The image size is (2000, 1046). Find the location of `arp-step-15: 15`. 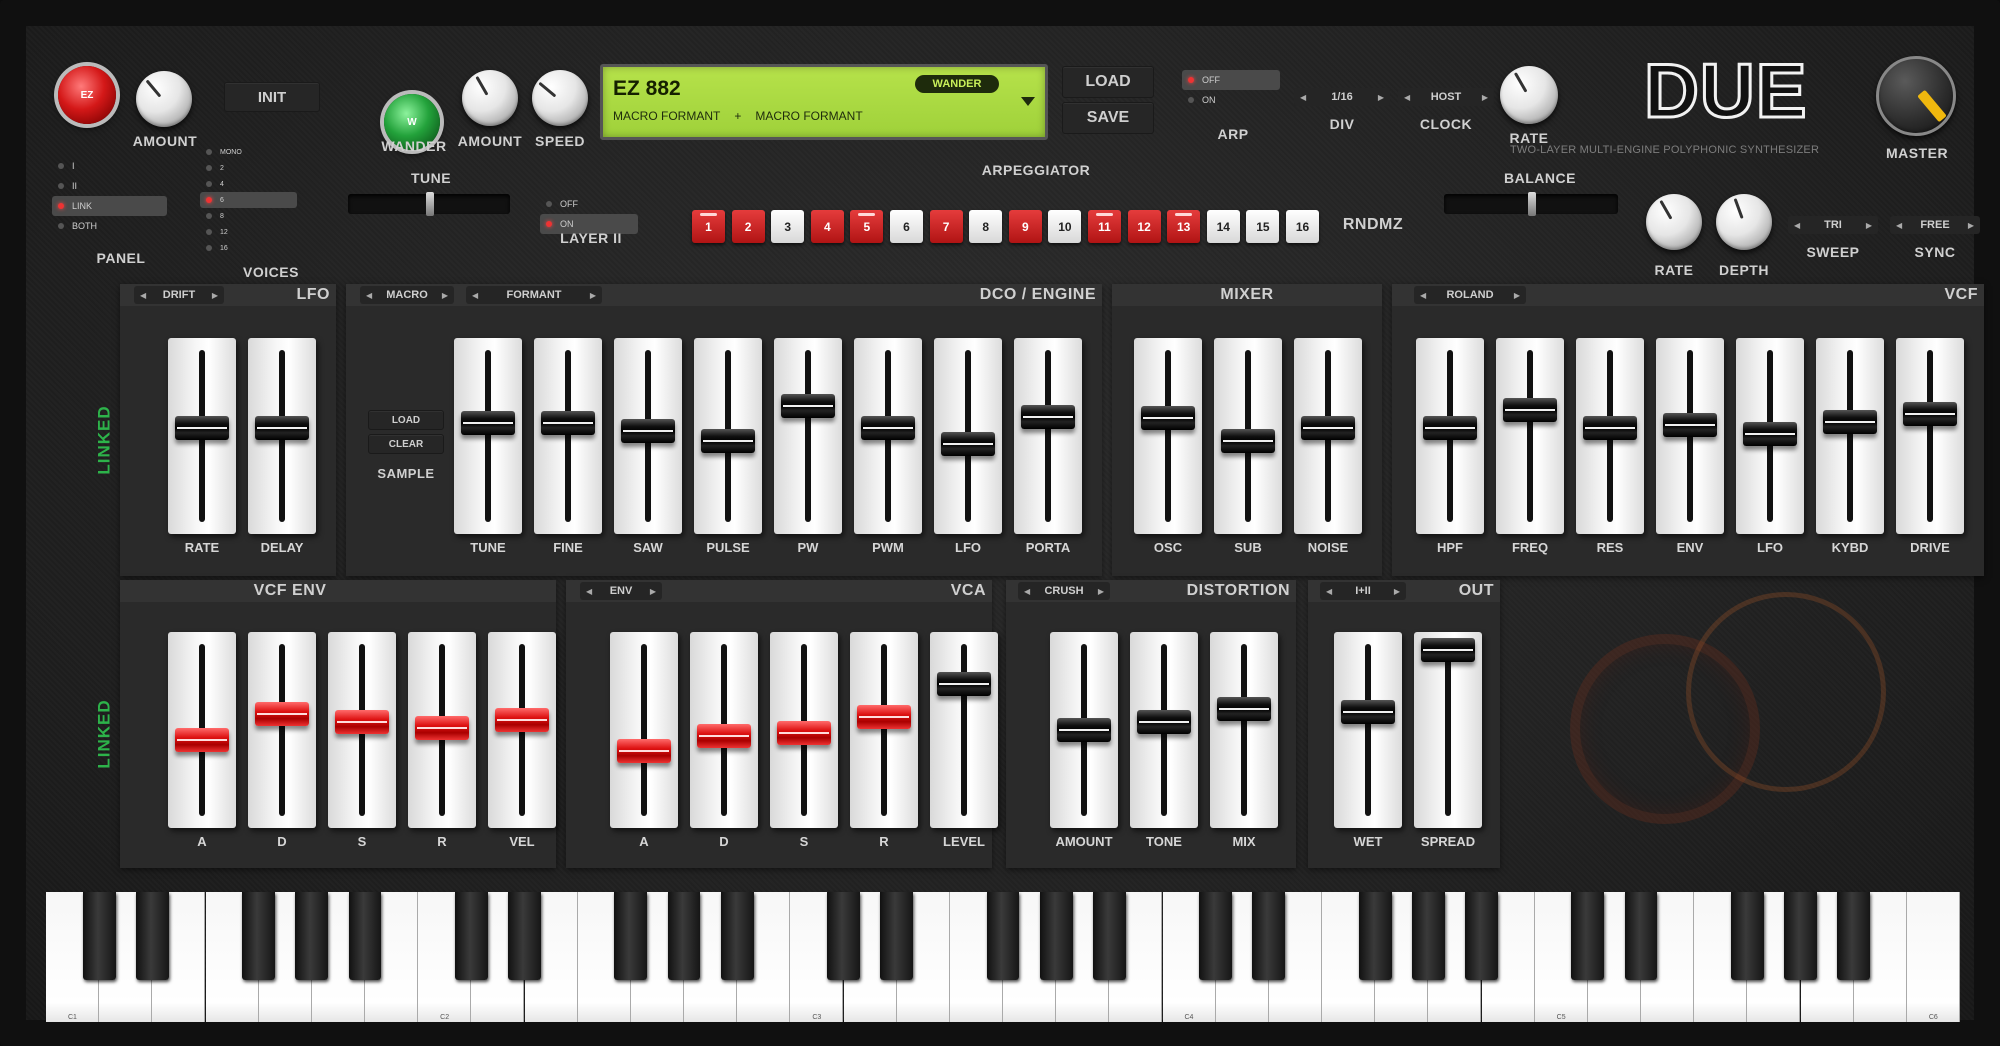

arp-step-15: 15 is located at coordinates (1263, 226).